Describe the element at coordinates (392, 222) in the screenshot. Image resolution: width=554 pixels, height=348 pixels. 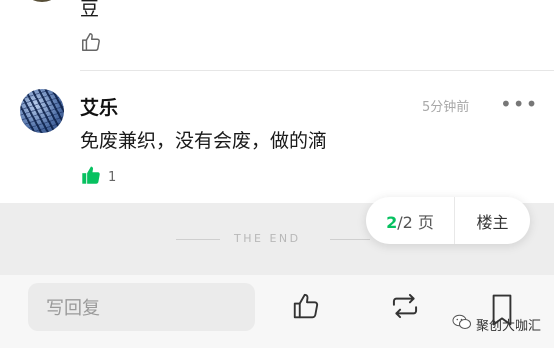
I see `current-page: 2` at that location.